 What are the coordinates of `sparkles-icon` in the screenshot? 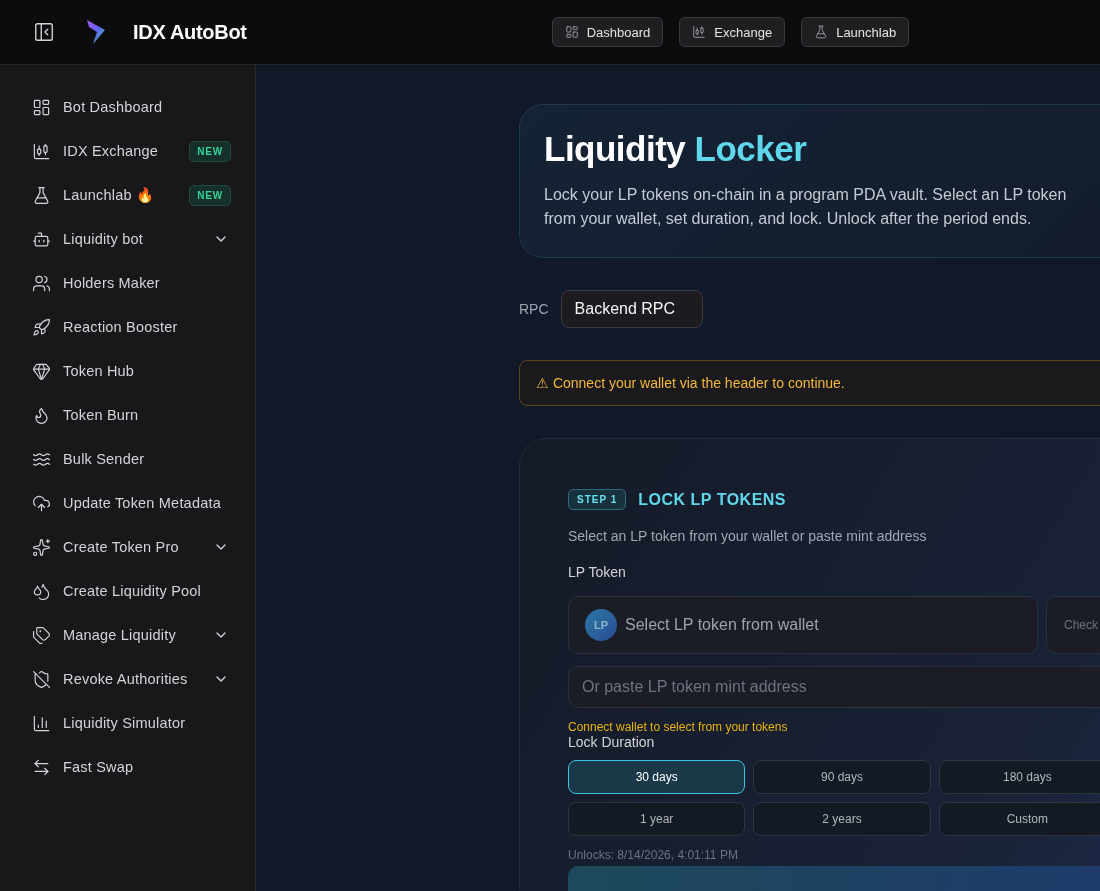 It's located at (41, 547).